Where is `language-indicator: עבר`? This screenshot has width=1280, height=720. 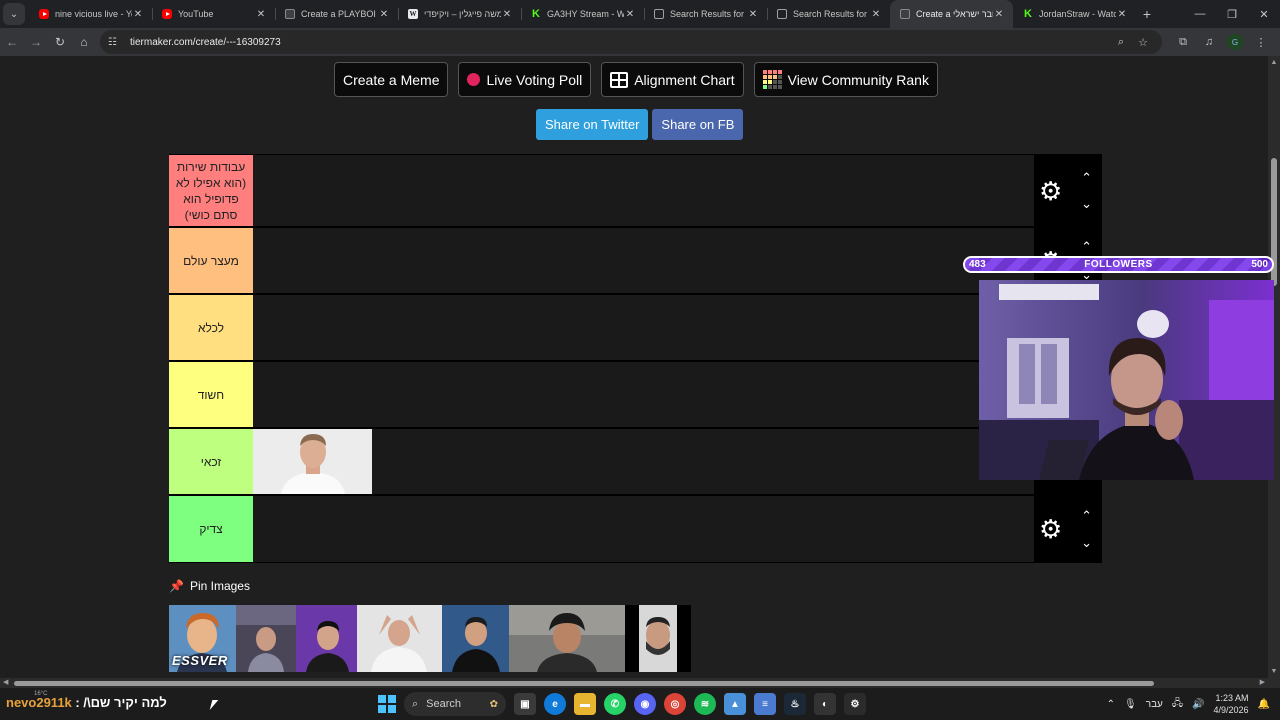 language-indicator: עבר is located at coordinates (1154, 704).